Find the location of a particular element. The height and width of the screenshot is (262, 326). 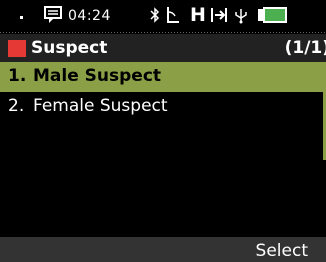

message-icon is located at coordinates (53, 14).